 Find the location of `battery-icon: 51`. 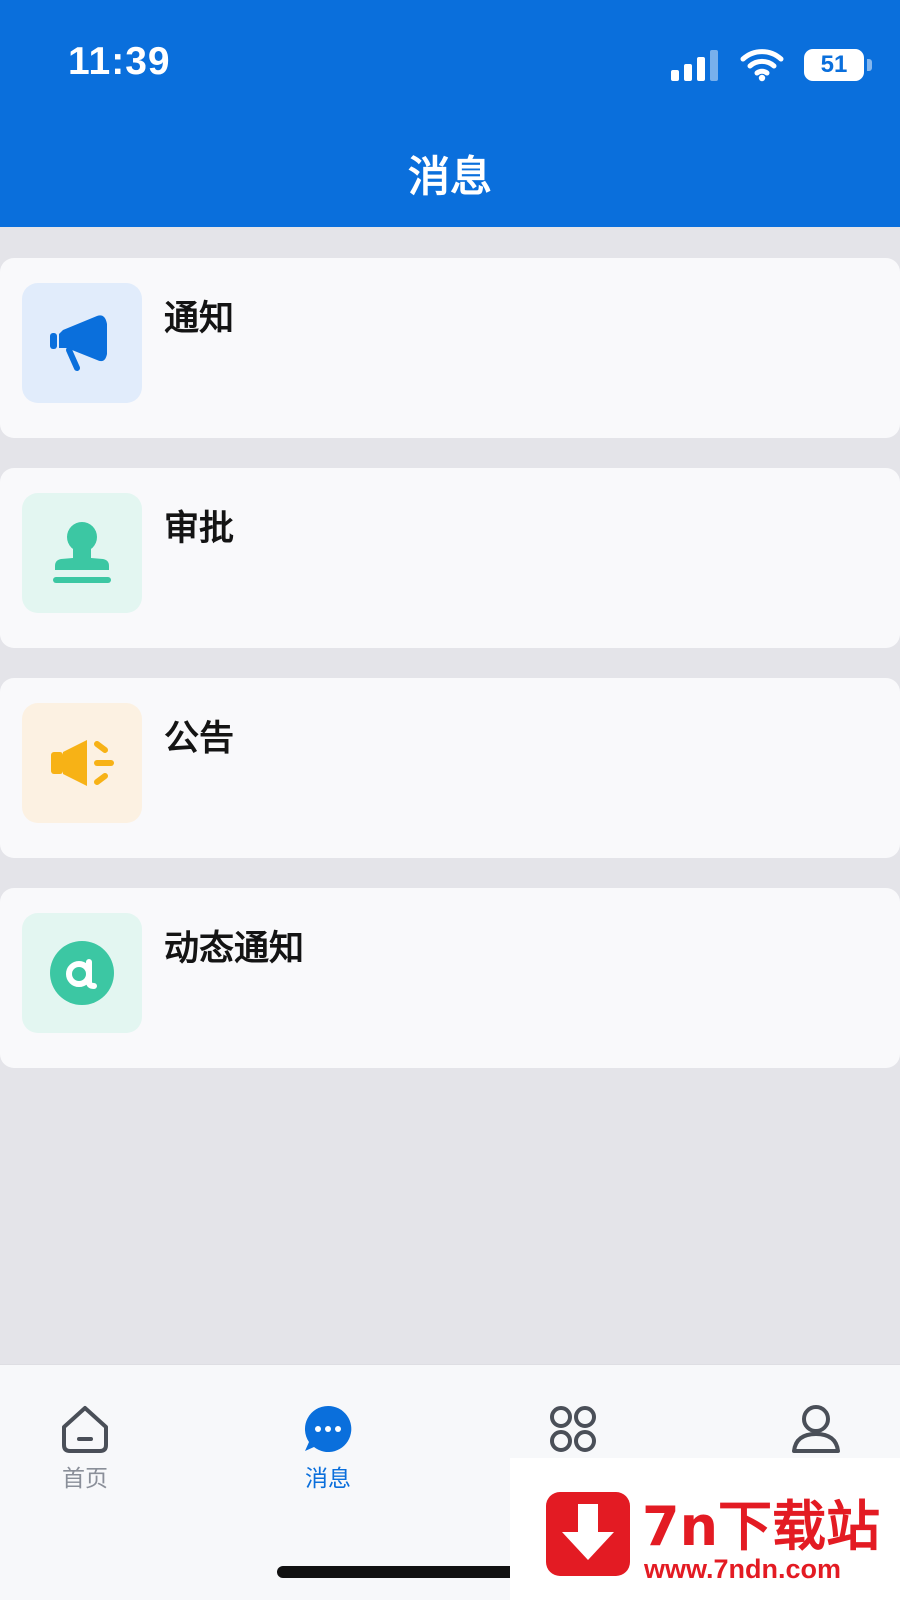

battery-icon: 51 is located at coordinates (834, 65).